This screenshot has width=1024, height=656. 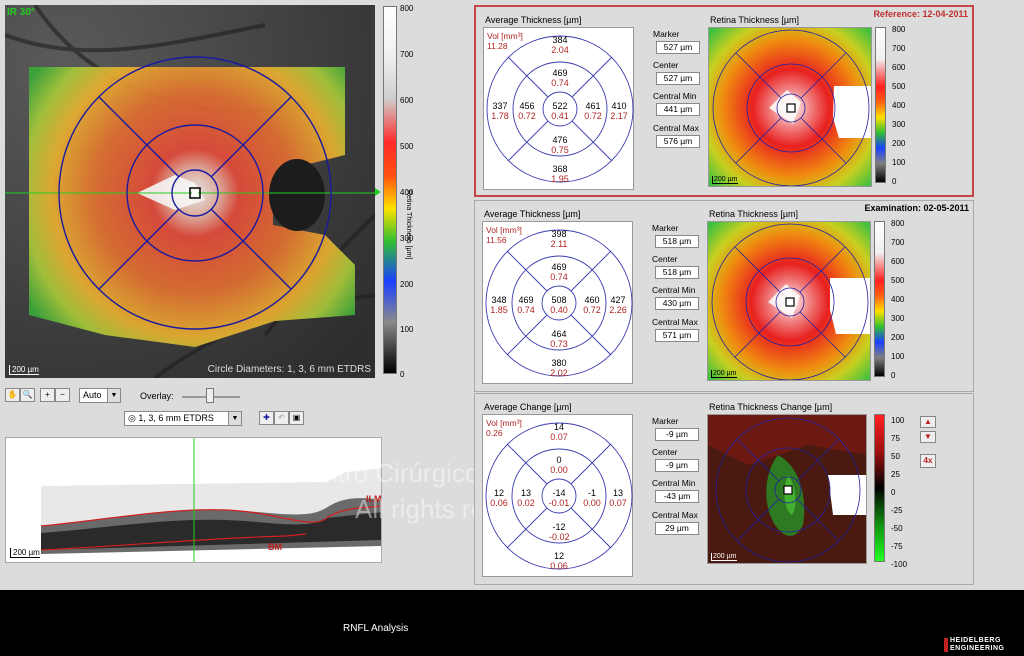 I want to click on sector-center-volume: -0.01, so click(x=559, y=503).